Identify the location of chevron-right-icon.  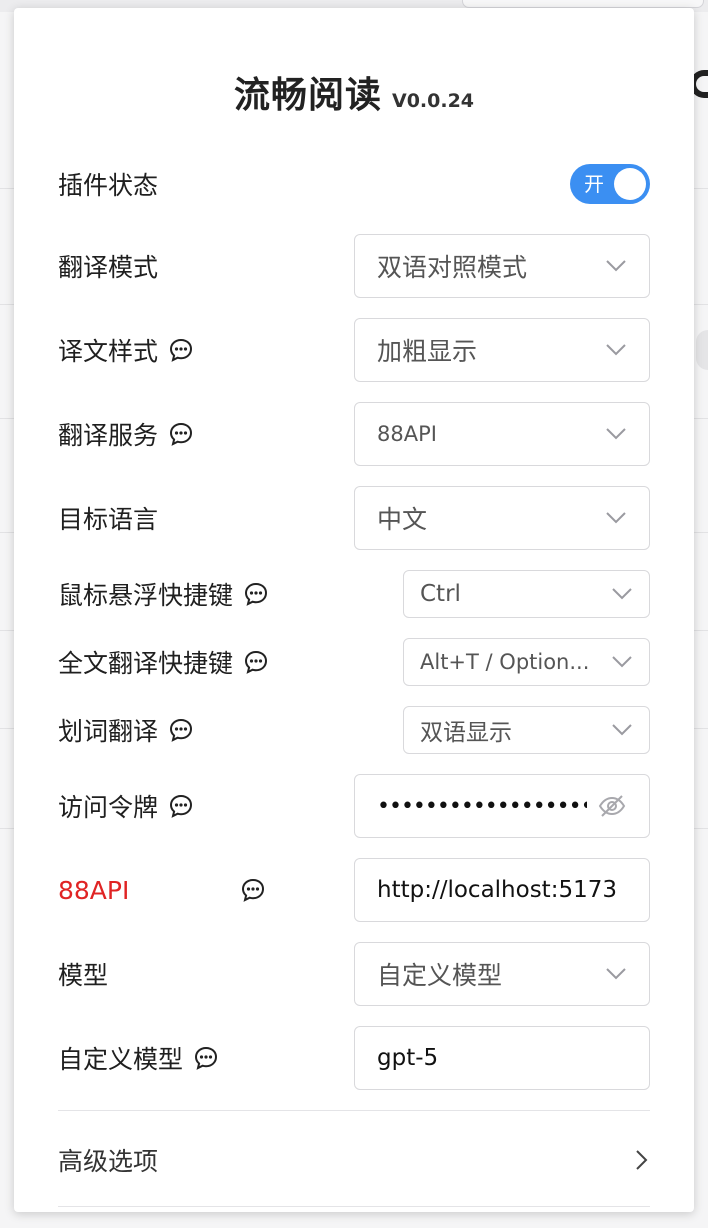
(642, 1160).